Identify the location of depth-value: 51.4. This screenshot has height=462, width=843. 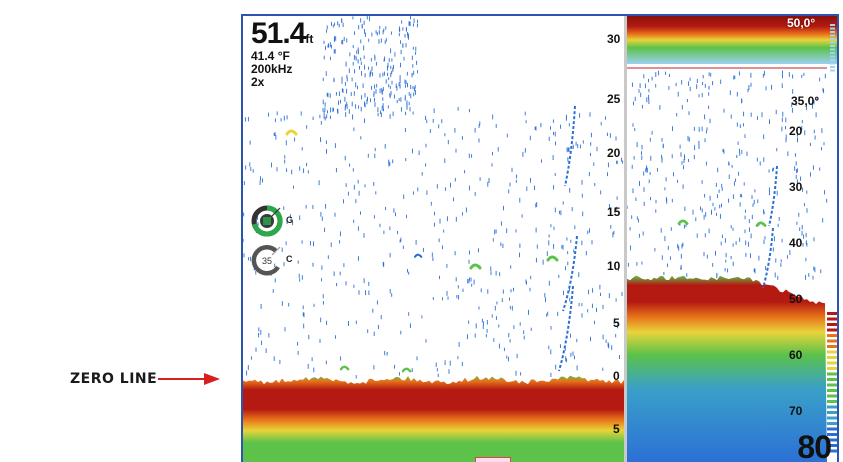
(278, 33).